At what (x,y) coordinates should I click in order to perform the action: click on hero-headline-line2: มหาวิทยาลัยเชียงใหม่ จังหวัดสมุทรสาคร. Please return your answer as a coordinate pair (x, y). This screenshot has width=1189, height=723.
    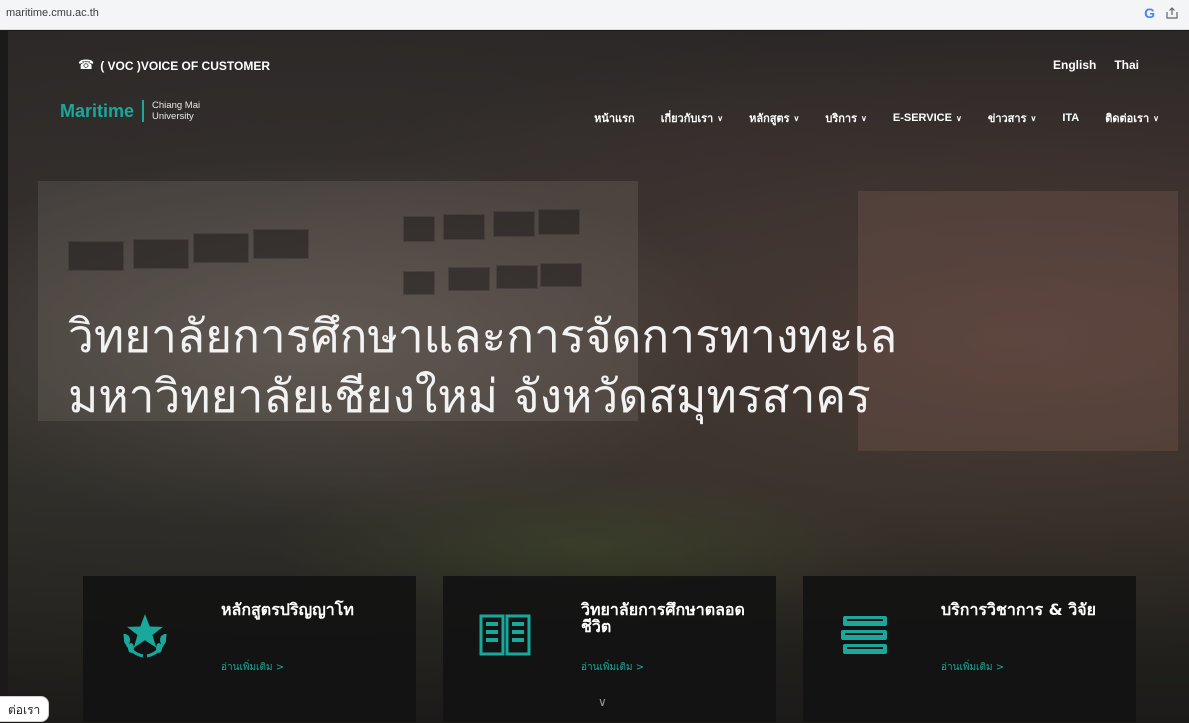
    Looking at the image, I should click on (469, 396).